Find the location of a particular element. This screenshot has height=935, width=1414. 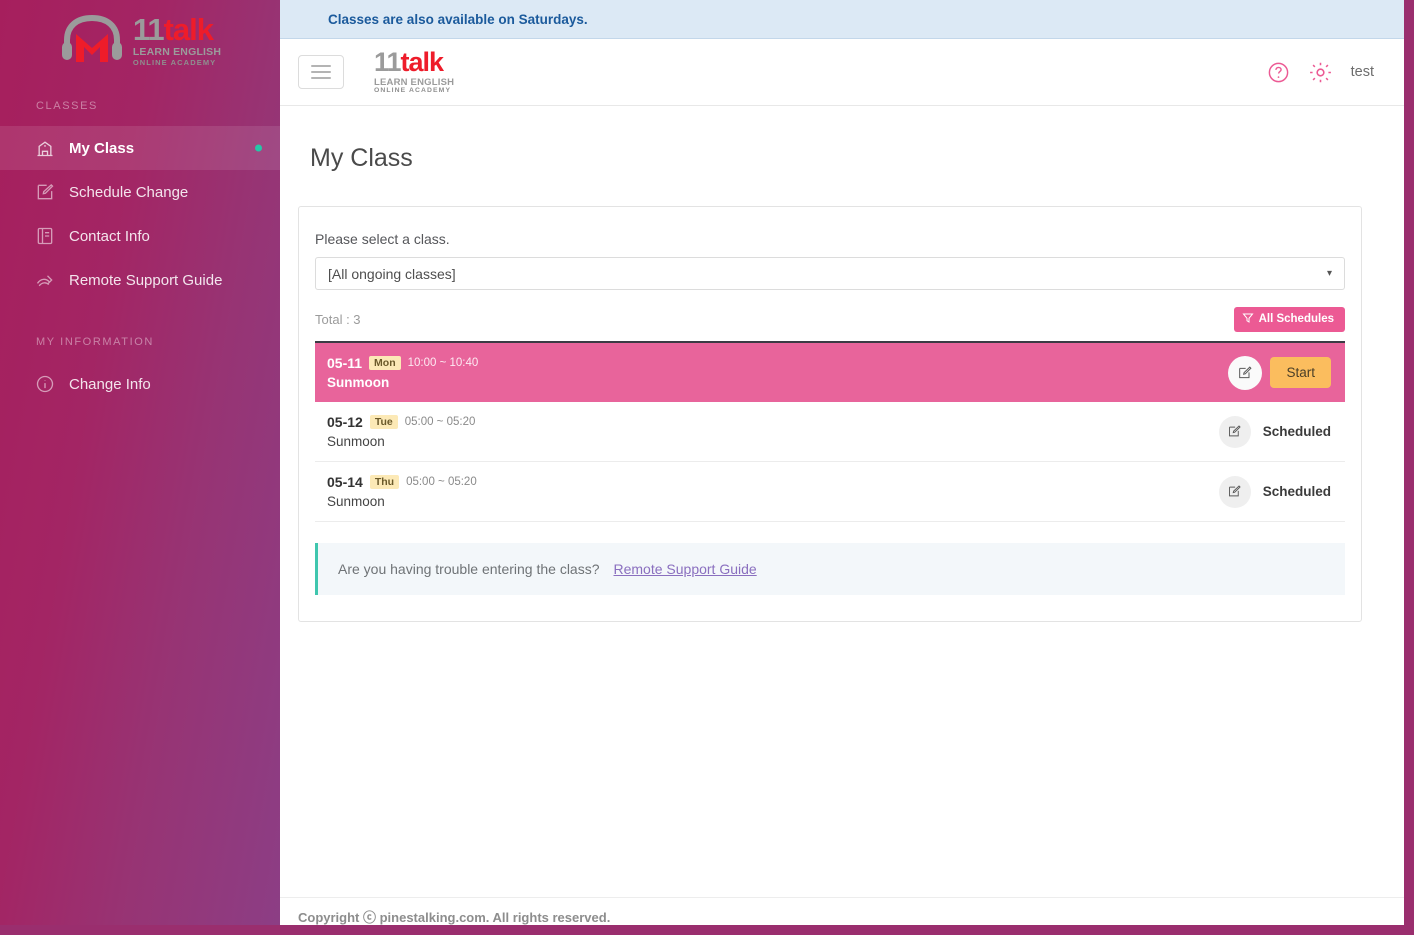

topbar-logo-text-talk: talk is located at coordinates (422, 61).